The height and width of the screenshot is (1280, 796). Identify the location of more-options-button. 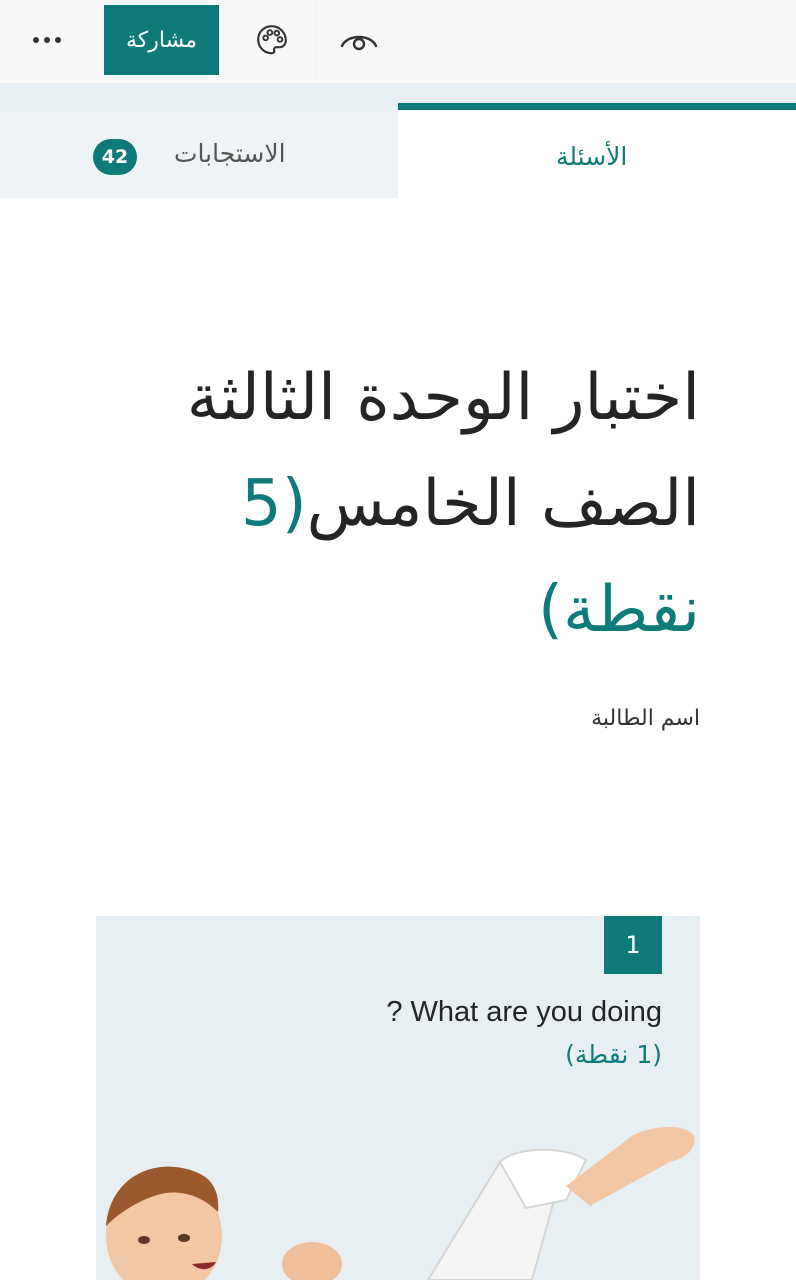
(47, 40).